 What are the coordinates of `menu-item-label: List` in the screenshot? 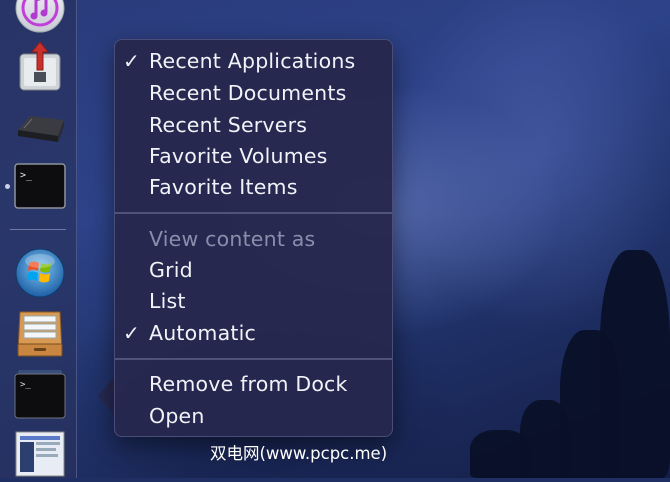 It's located at (167, 301).